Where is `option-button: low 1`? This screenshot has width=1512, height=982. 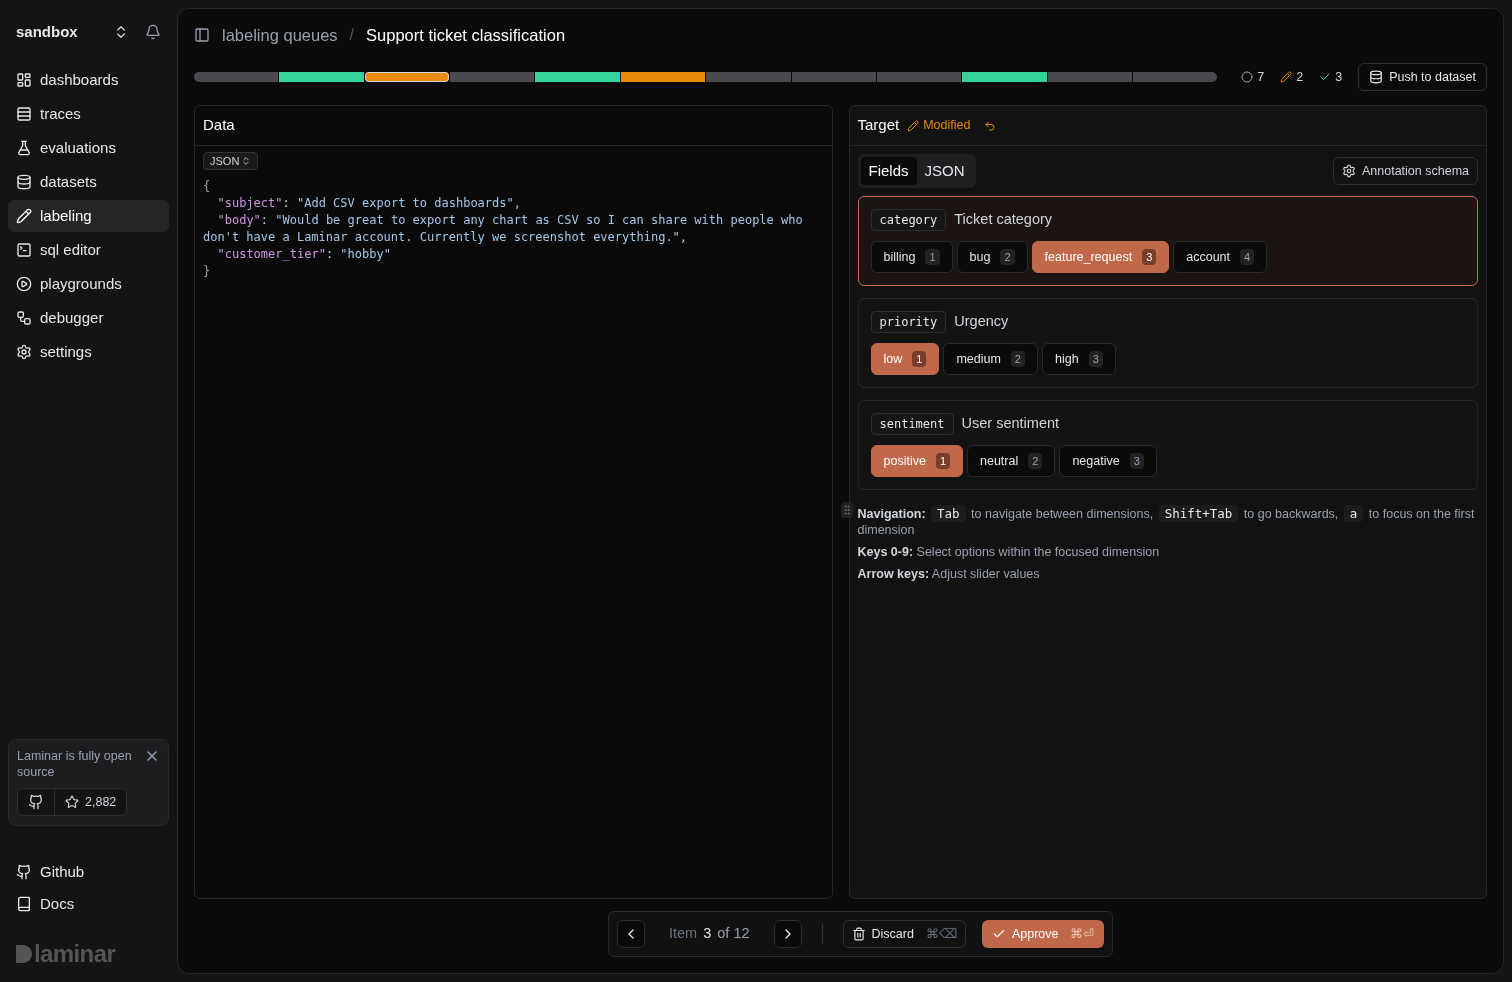
option-button: low 1 is located at coordinates (905, 359).